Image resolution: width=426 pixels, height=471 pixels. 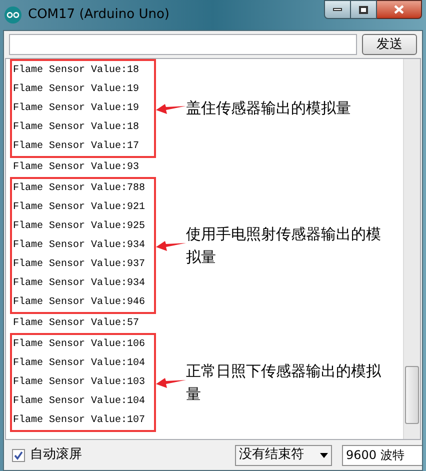 What do you see at coordinates (76, 167) in the screenshot?
I see `serial-output-line: Flame Sensor Value:93` at bounding box center [76, 167].